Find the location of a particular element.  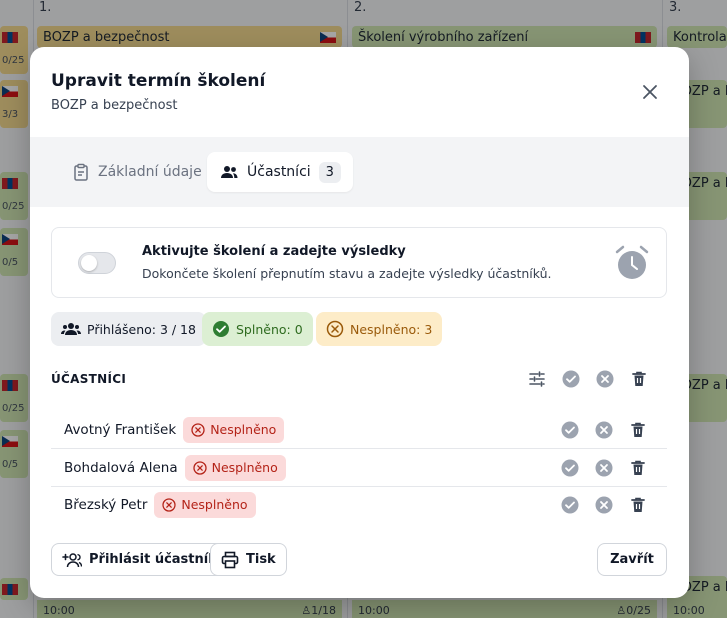

user-plus-icon is located at coordinates (72, 559).